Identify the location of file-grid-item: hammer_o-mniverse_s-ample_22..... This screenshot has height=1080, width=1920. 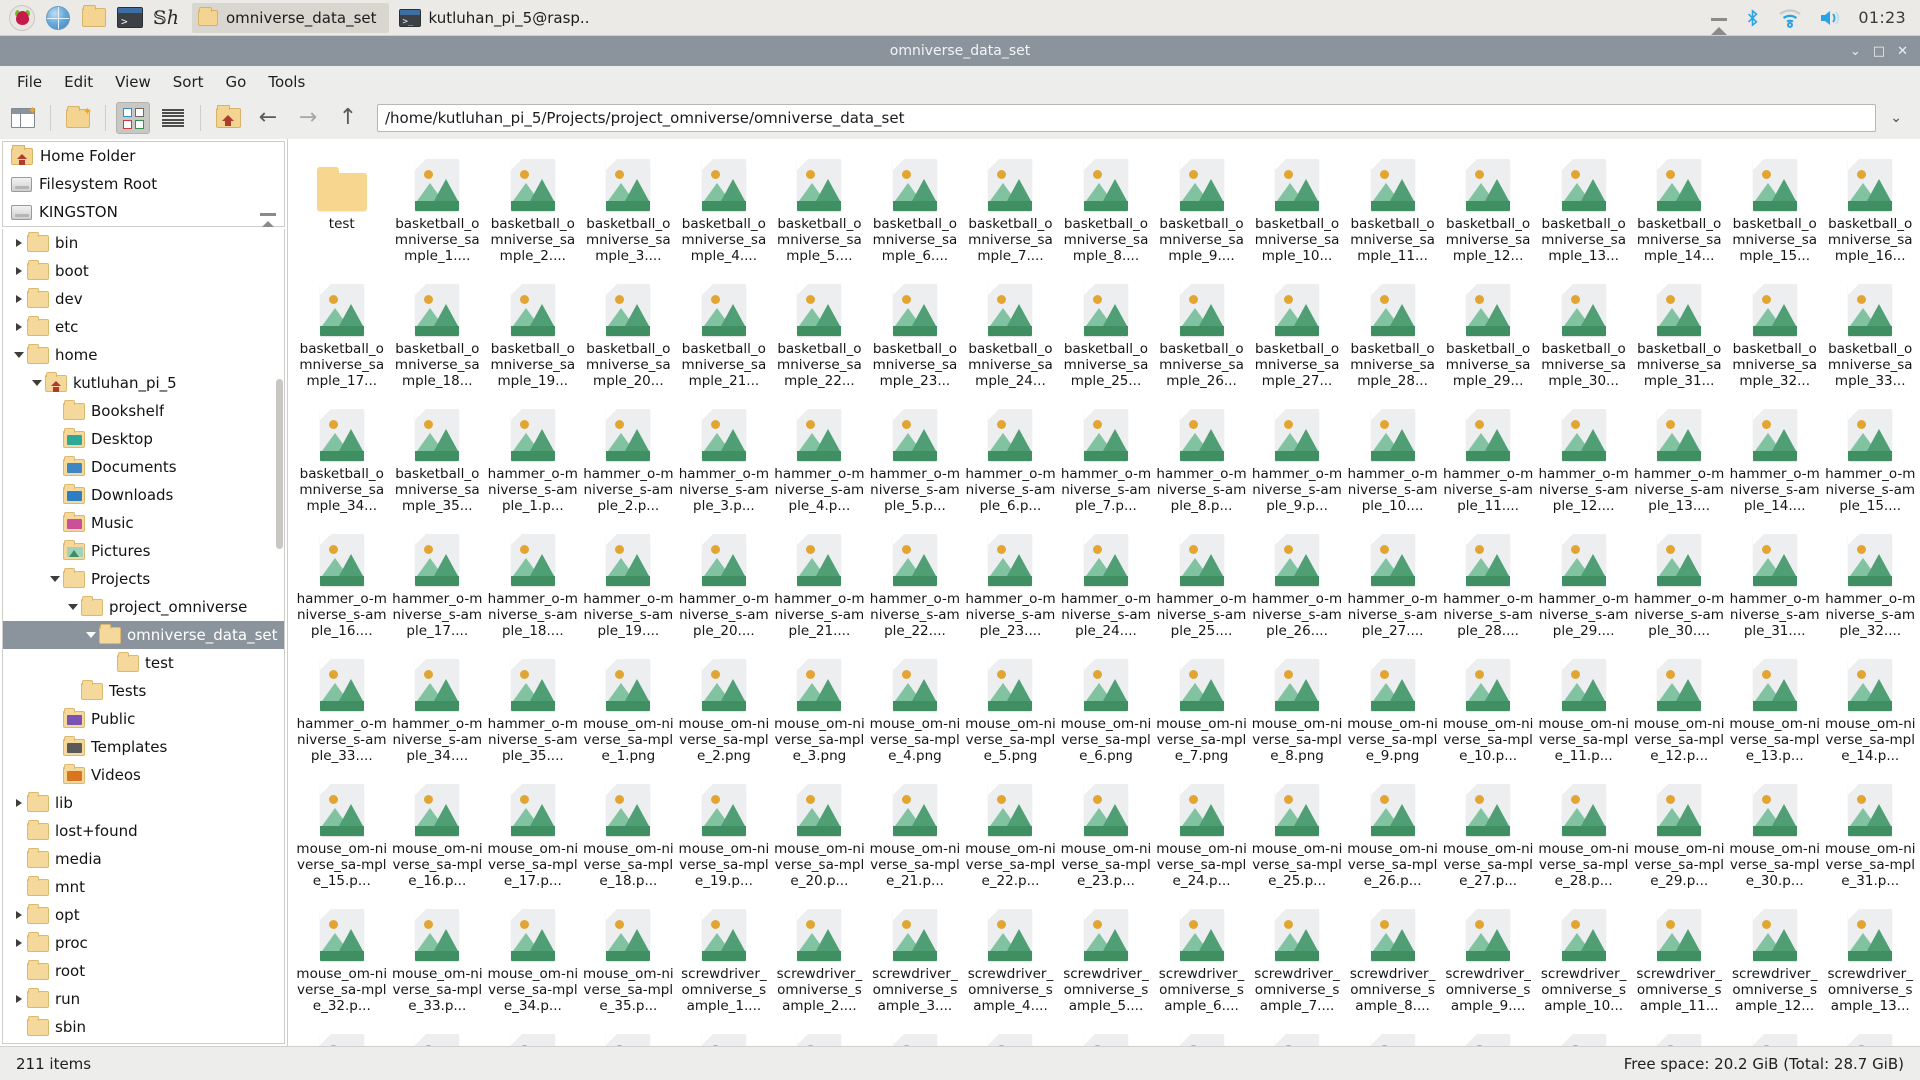
(915, 586).